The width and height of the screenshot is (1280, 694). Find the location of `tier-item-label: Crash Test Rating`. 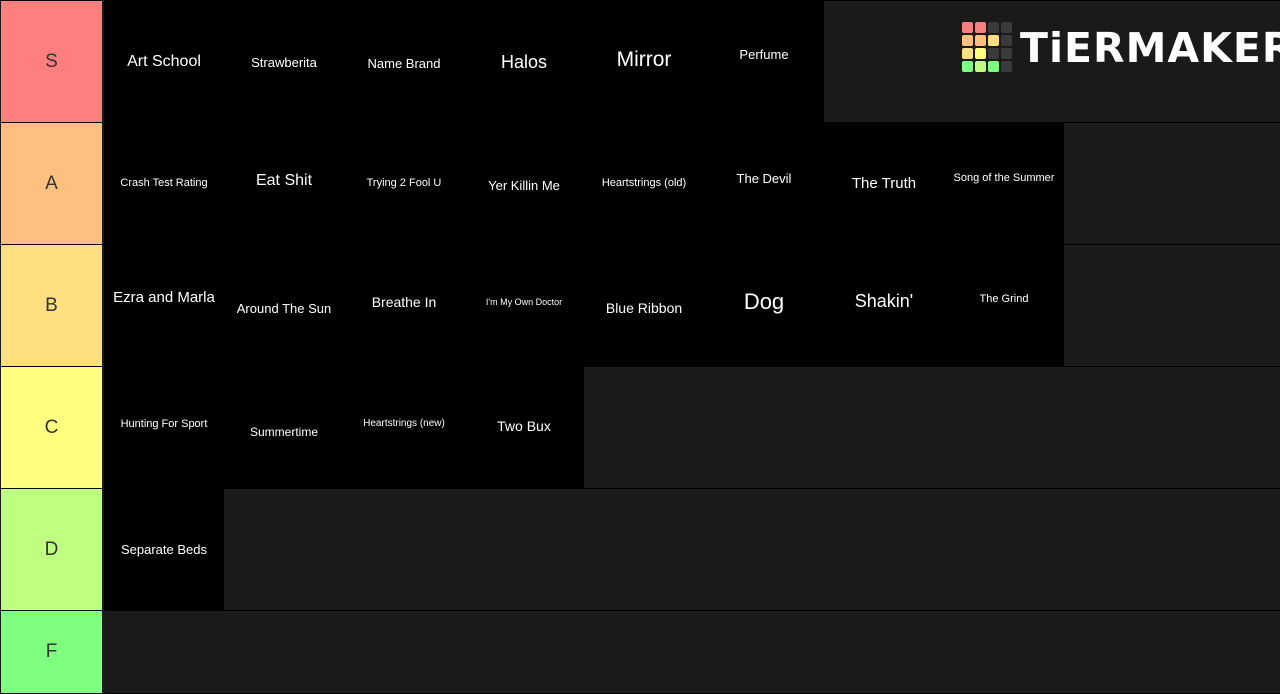

tier-item-label: Crash Test Rating is located at coordinates (164, 183).